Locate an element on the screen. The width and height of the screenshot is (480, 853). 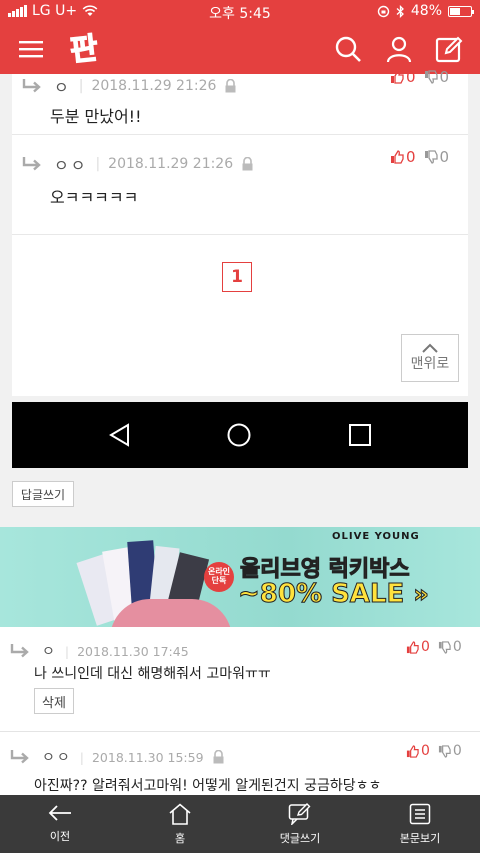
bottom-comment-write-button: 댓글쓰기 is located at coordinates (300, 824).